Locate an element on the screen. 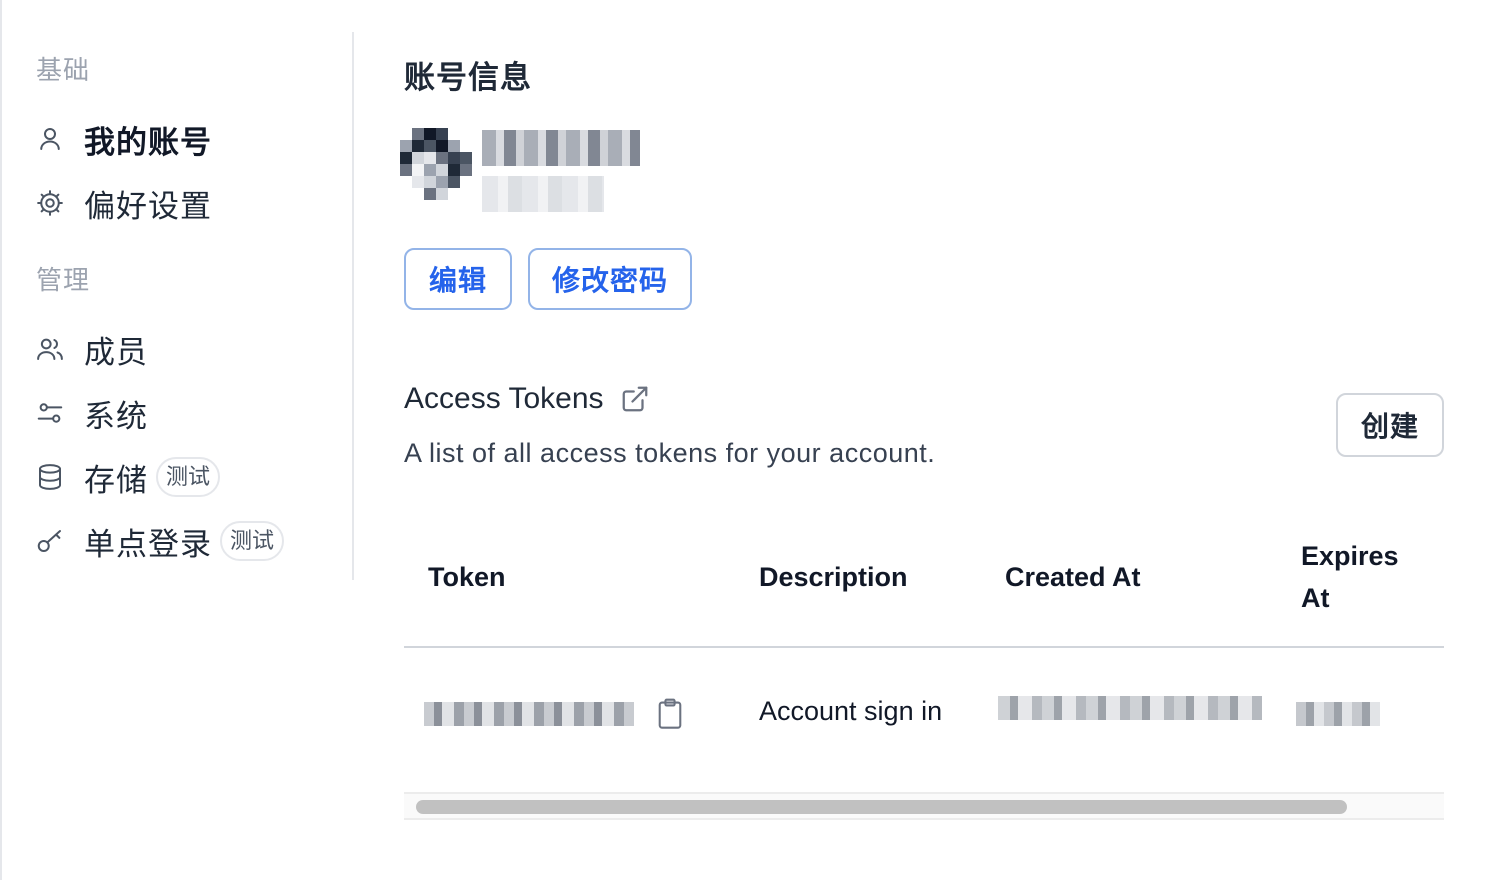 The width and height of the screenshot is (1502, 880). sidebar-item-preferences: 偏好设置 is located at coordinates (123, 203).